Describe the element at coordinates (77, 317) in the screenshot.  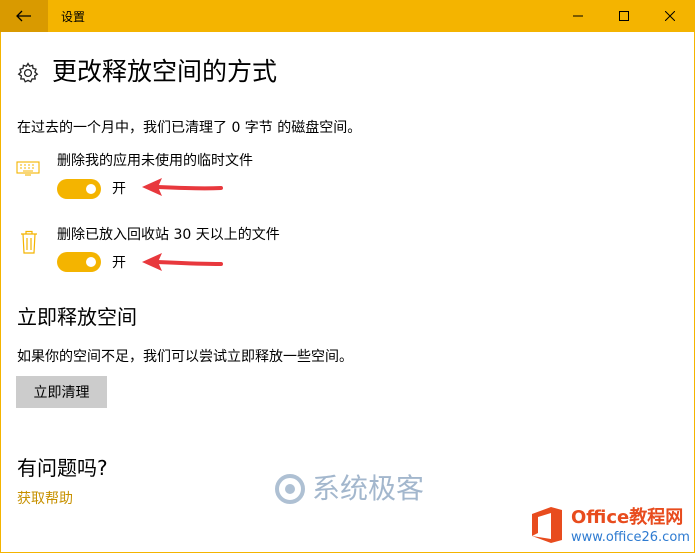
I see `free-now-heading: 立即释放空间` at that location.